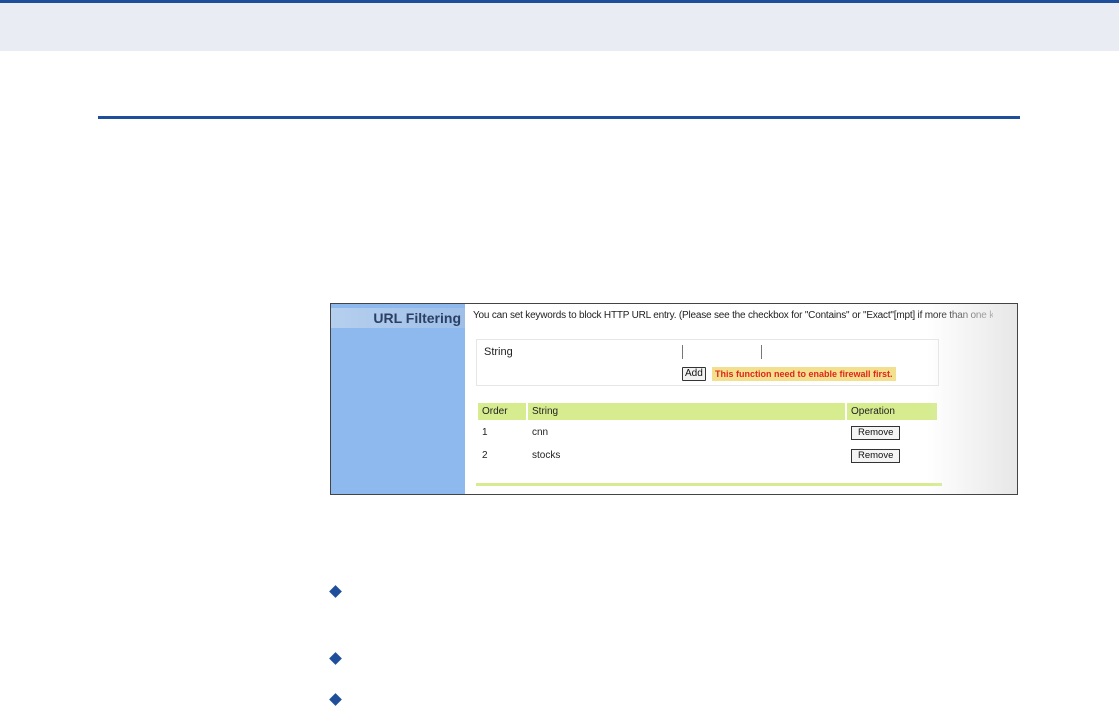 Image resolution: width=1119 pixels, height=709 pixels. I want to click on row-order: 2, so click(485, 455).